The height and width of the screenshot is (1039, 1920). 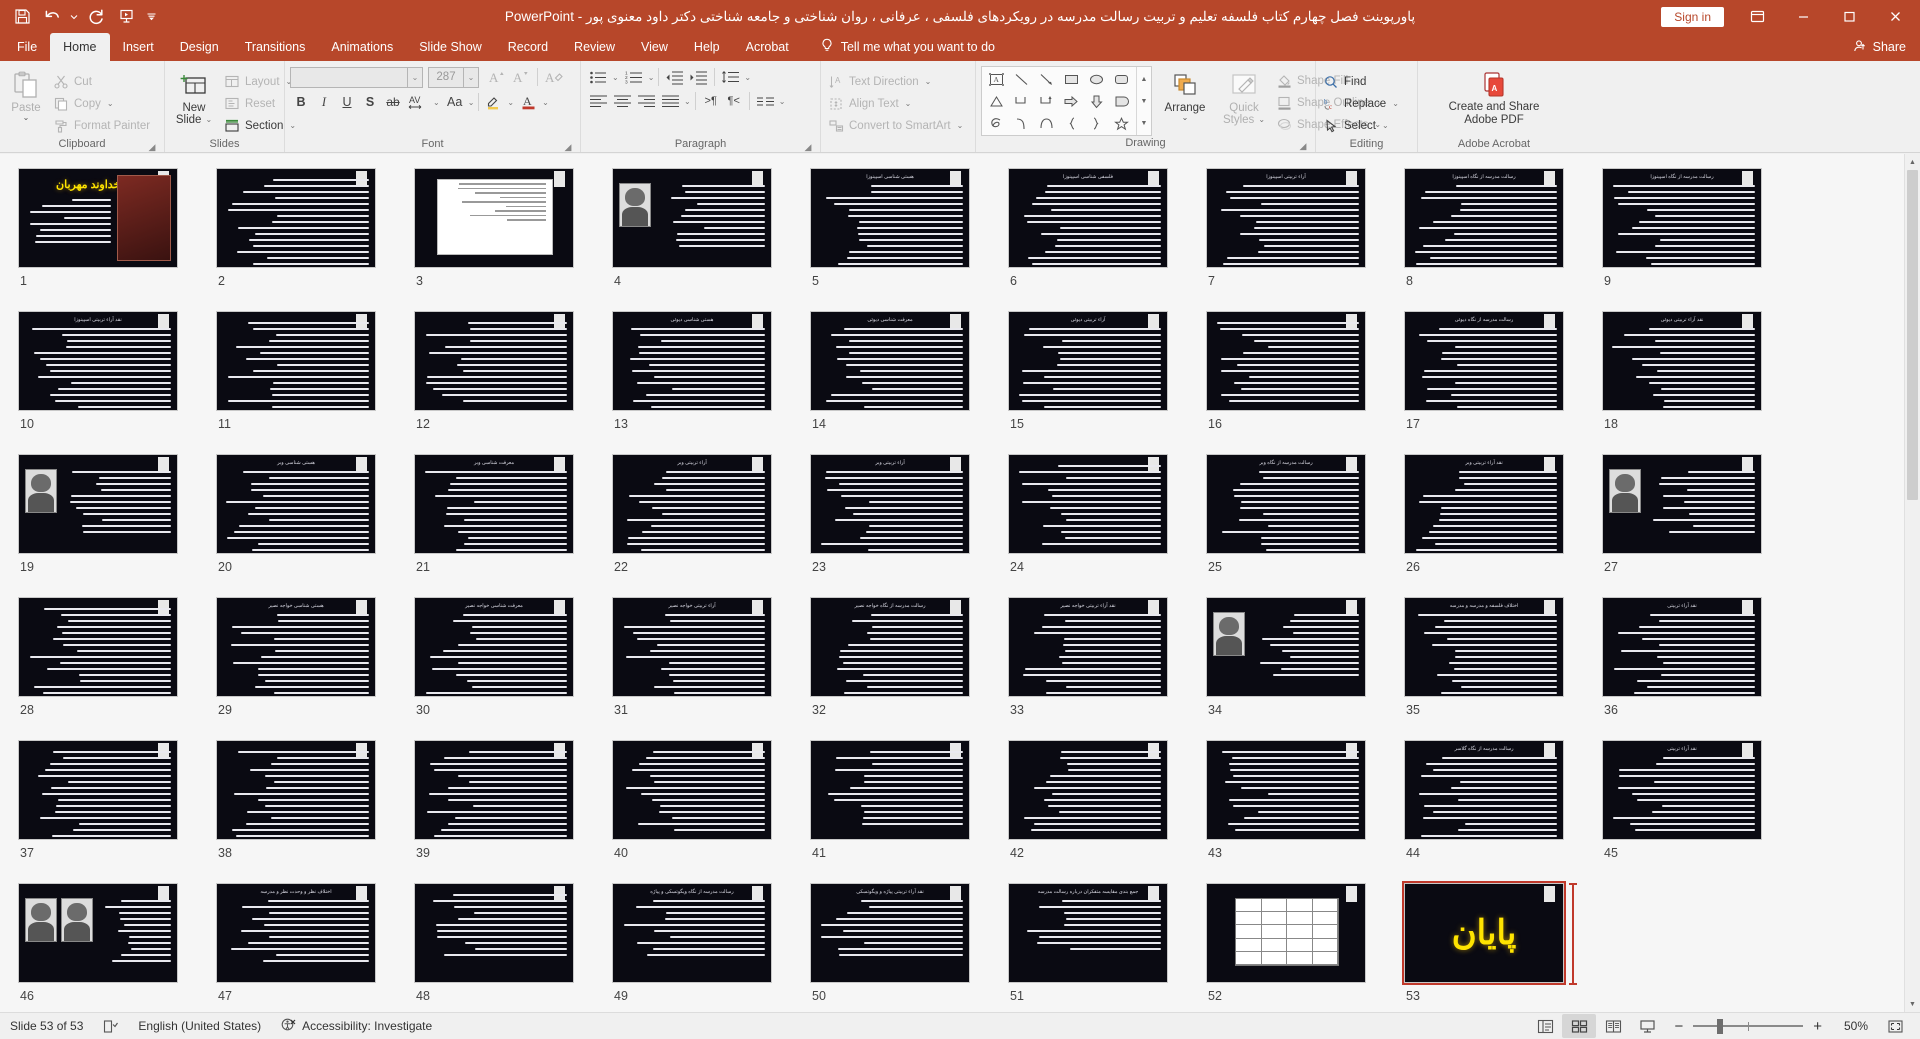 What do you see at coordinates (455, 102) in the screenshot?
I see `change-case-button: Aa` at bounding box center [455, 102].